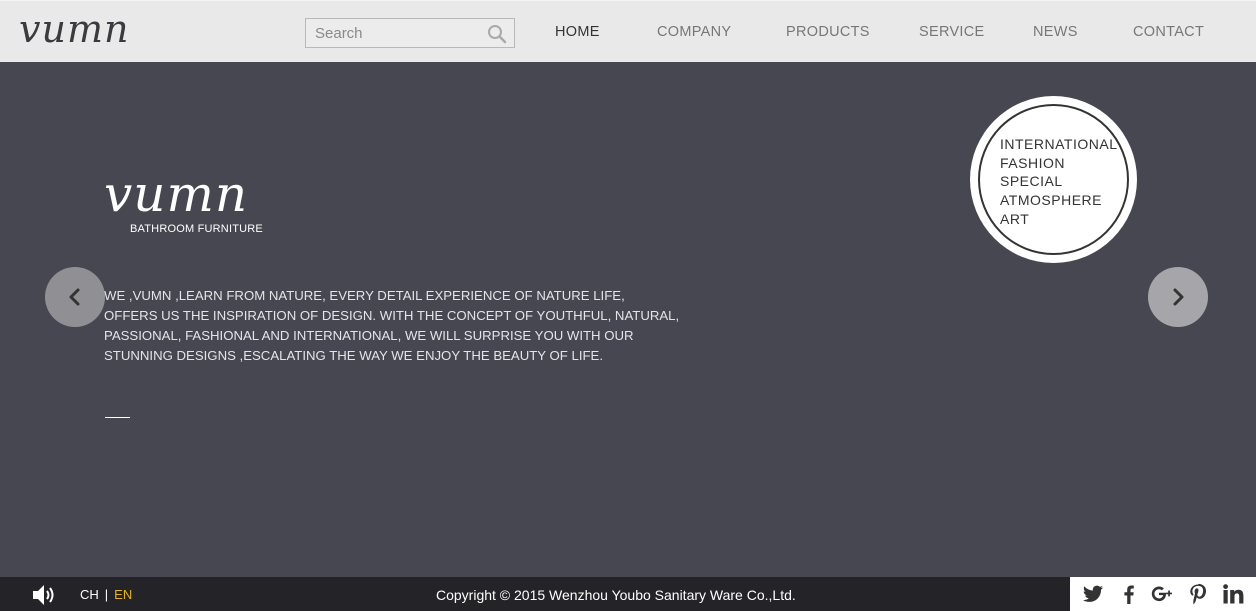  I want to click on lang-ch: CH, so click(89, 594).